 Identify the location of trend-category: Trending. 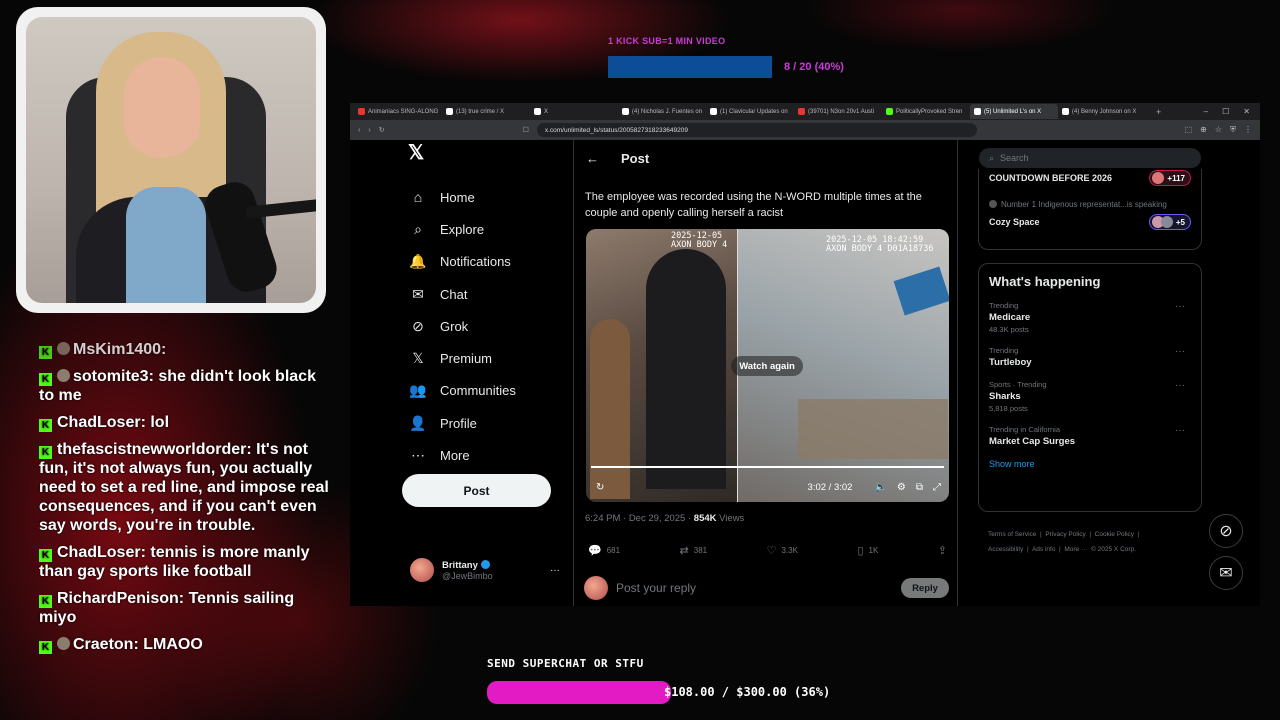
(1004, 350).